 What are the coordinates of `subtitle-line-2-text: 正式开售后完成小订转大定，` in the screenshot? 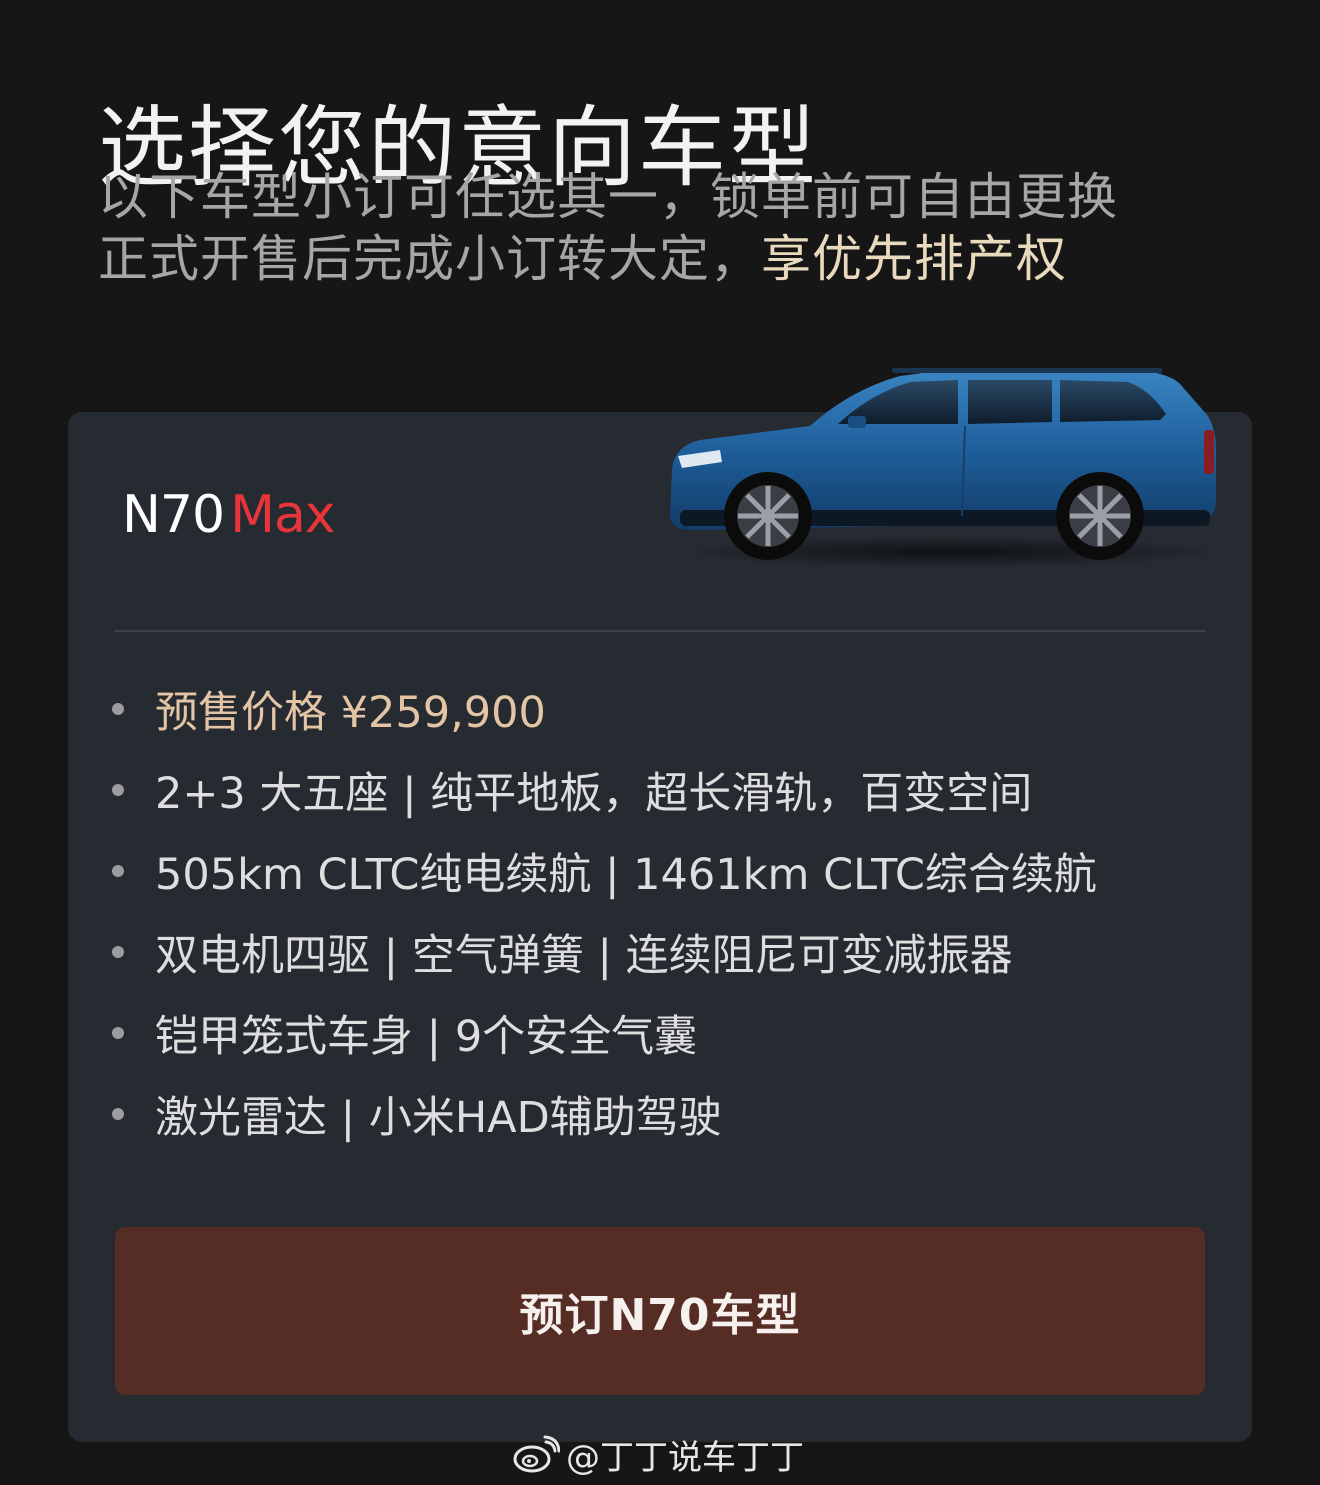 It's located at (429, 259).